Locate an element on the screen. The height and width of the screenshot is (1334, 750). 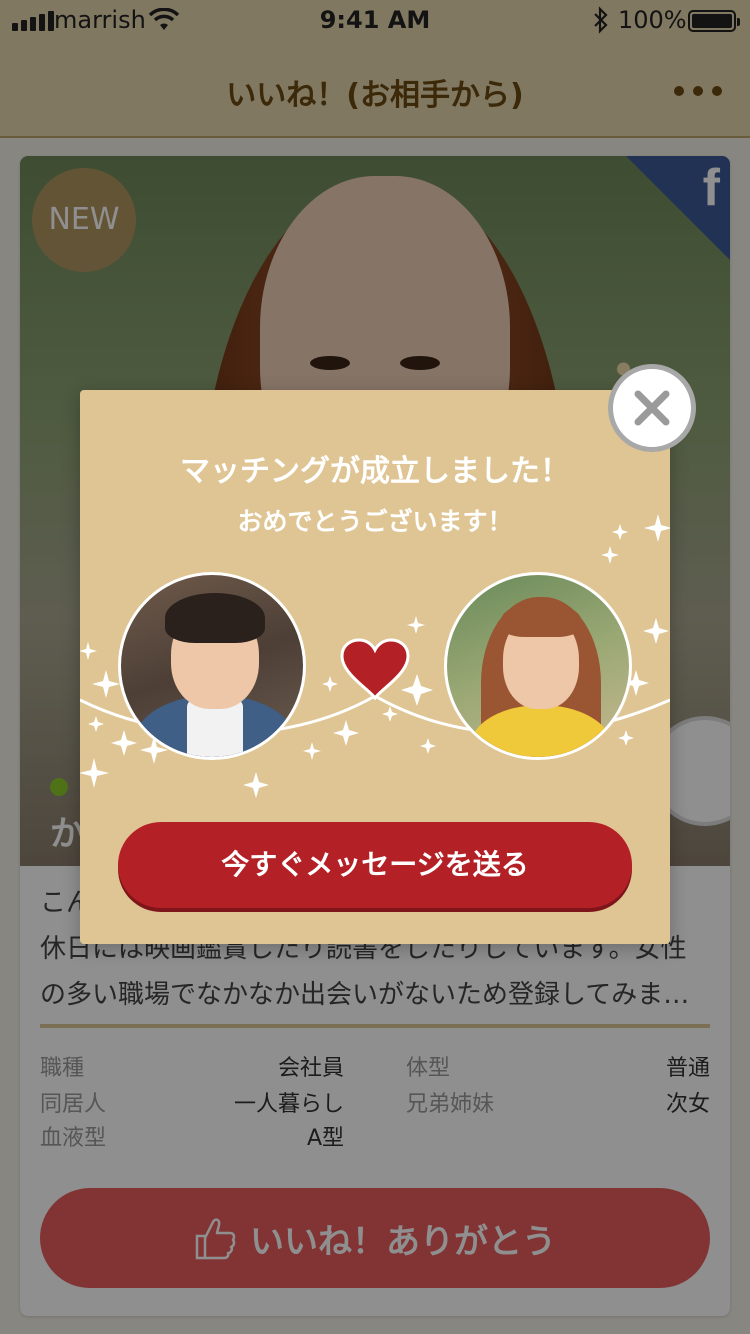
close-modal-button is located at coordinates (652, 408).